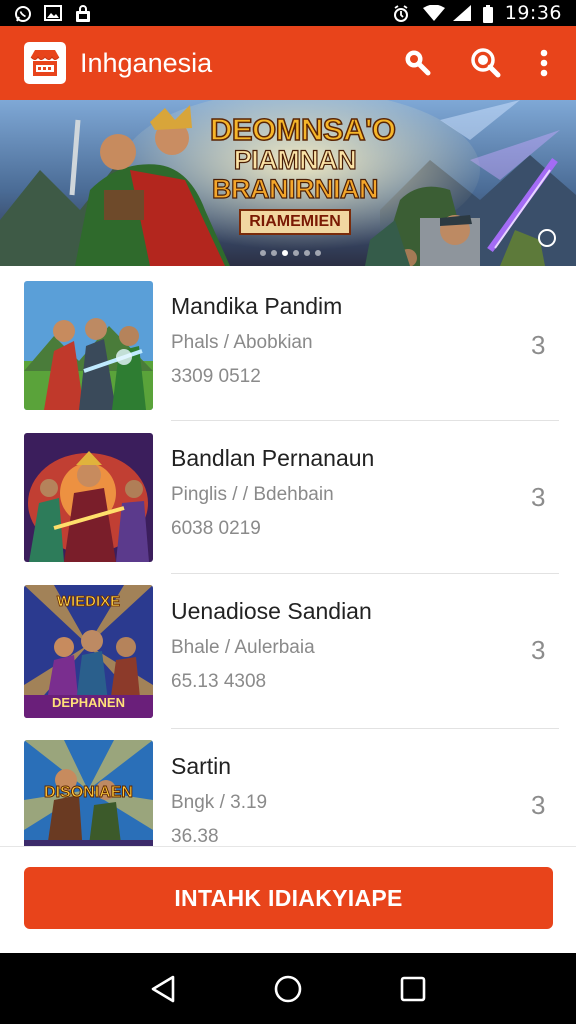  I want to click on item-meta: 36.38, so click(195, 836).